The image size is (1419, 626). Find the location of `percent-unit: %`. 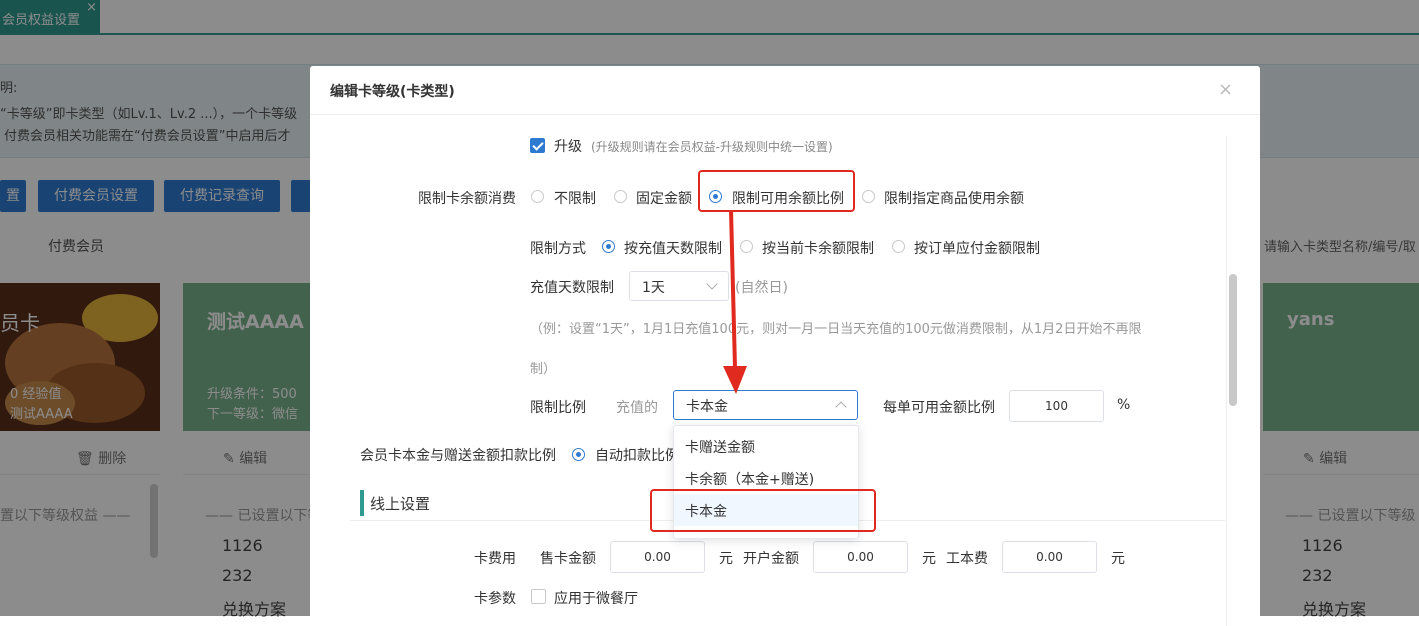

percent-unit: % is located at coordinates (1124, 405).